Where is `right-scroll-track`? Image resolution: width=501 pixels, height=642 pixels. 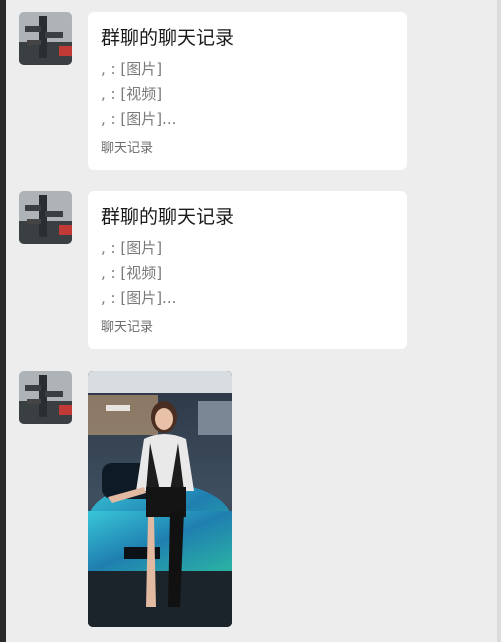
right-scroll-track is located at coordinates (499, 321).